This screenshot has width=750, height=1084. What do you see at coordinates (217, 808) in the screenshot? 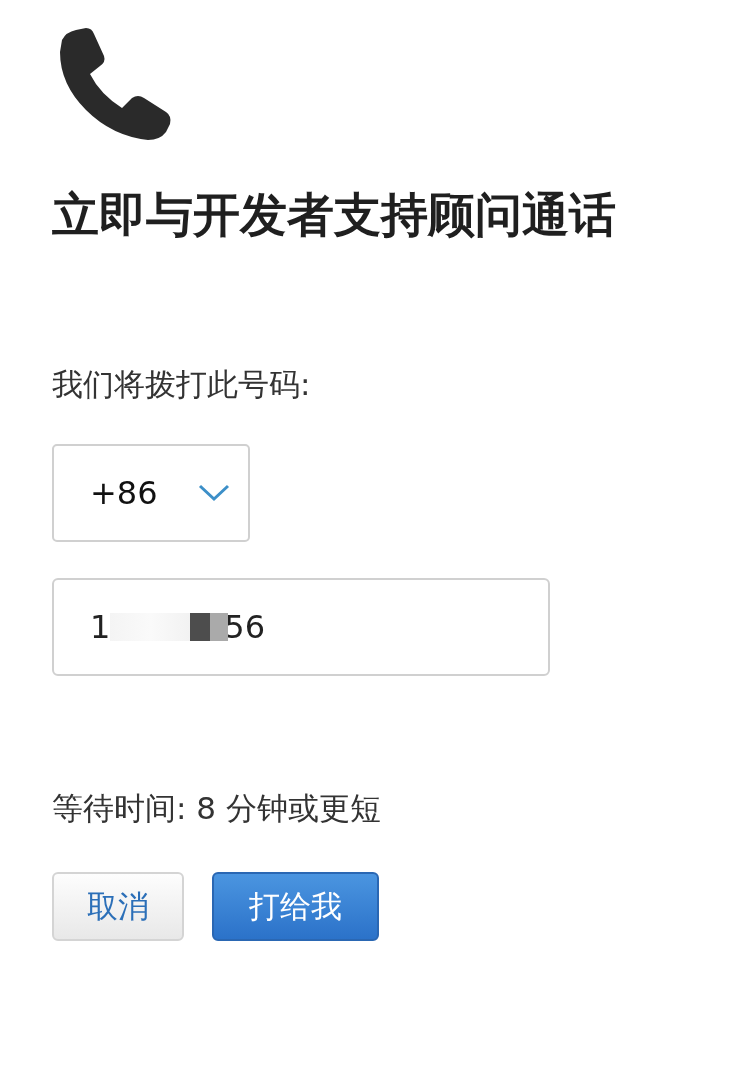
I see `wait-time-text: 等待时间: 8 分钟或更短` at bounding box center [217, 808].